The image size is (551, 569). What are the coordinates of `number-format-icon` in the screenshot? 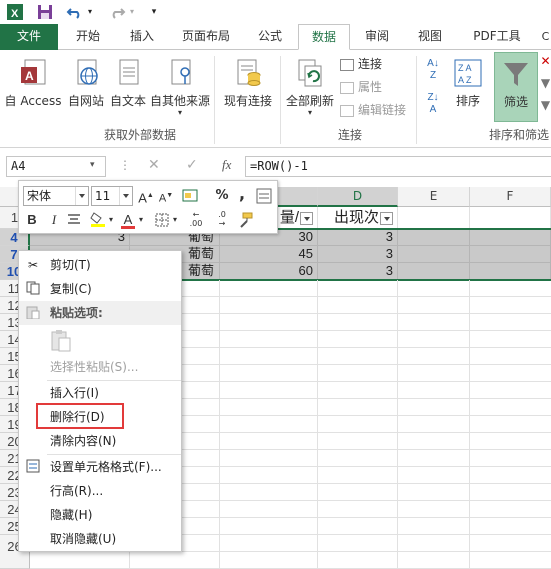 It's located at (192, 196).